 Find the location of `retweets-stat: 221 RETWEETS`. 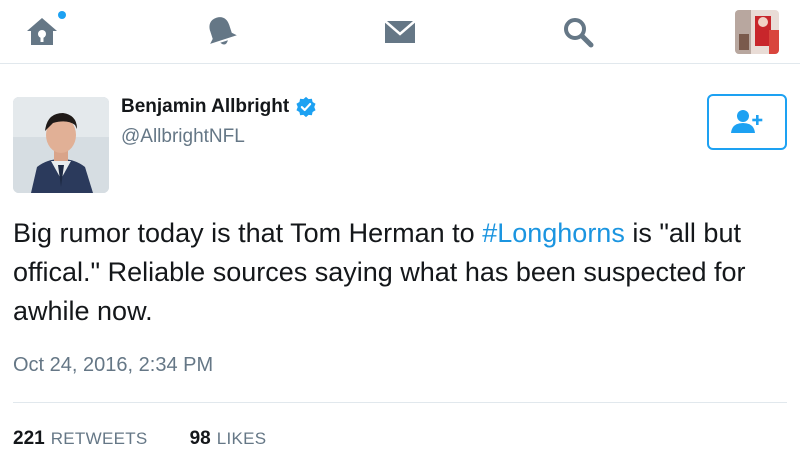

retweets-stat: 221 RETWEETS is located at coordinates (80, 439).